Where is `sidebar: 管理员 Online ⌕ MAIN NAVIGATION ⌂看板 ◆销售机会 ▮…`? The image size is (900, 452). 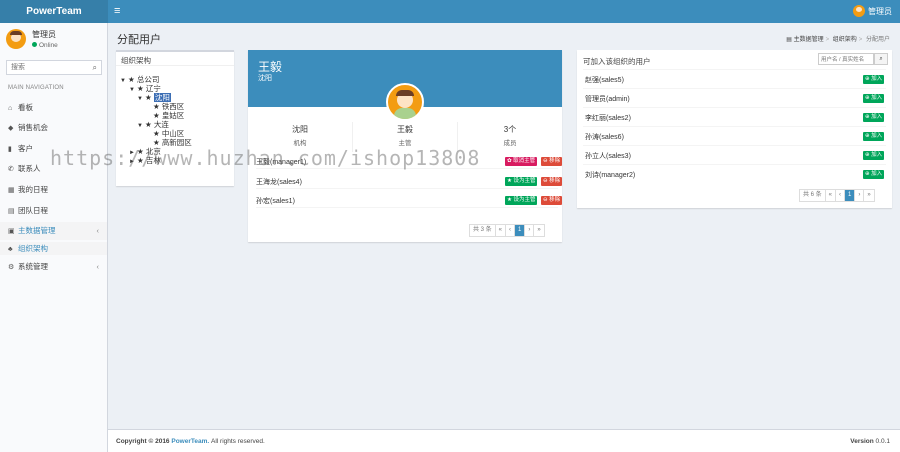
sidebar: 管理员 Online ⌕ MAIN NAVIGATION ⌂看板 ◆销售机会 ▮… is located at coordinates (54, 237).